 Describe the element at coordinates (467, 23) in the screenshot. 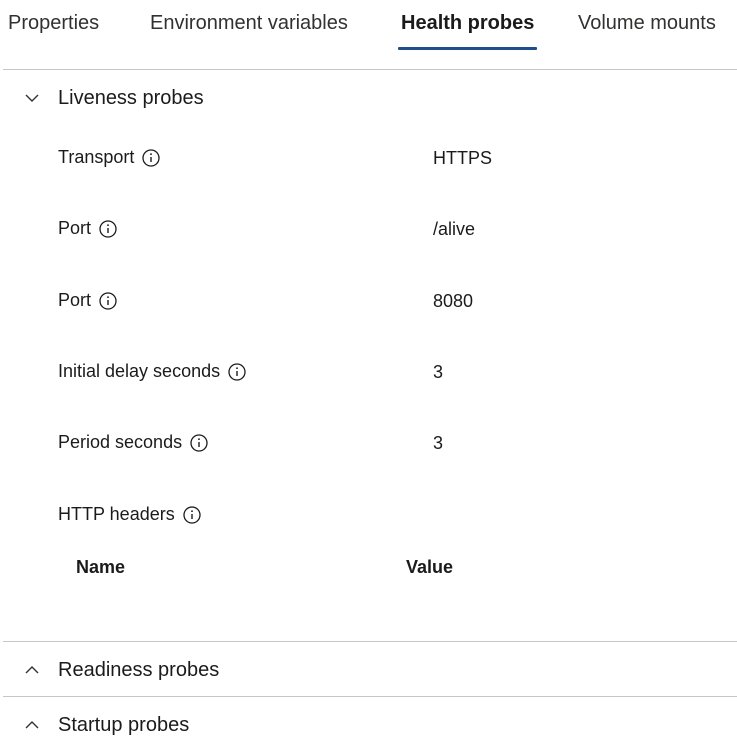

I see `tab-health-probes: Health probes` at that location.